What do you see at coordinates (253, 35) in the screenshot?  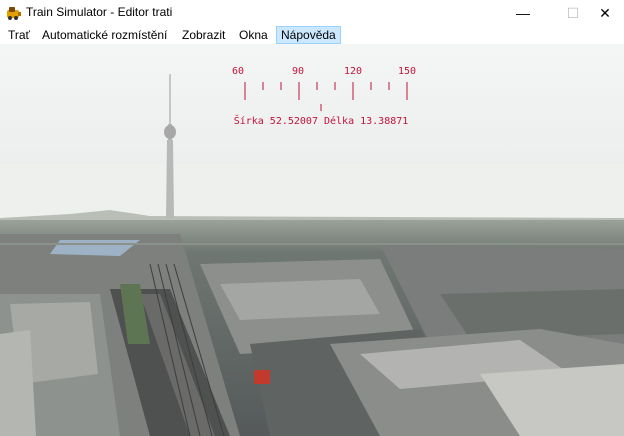 I see `menu-okna: Okna` at bounding box center [253, 35].